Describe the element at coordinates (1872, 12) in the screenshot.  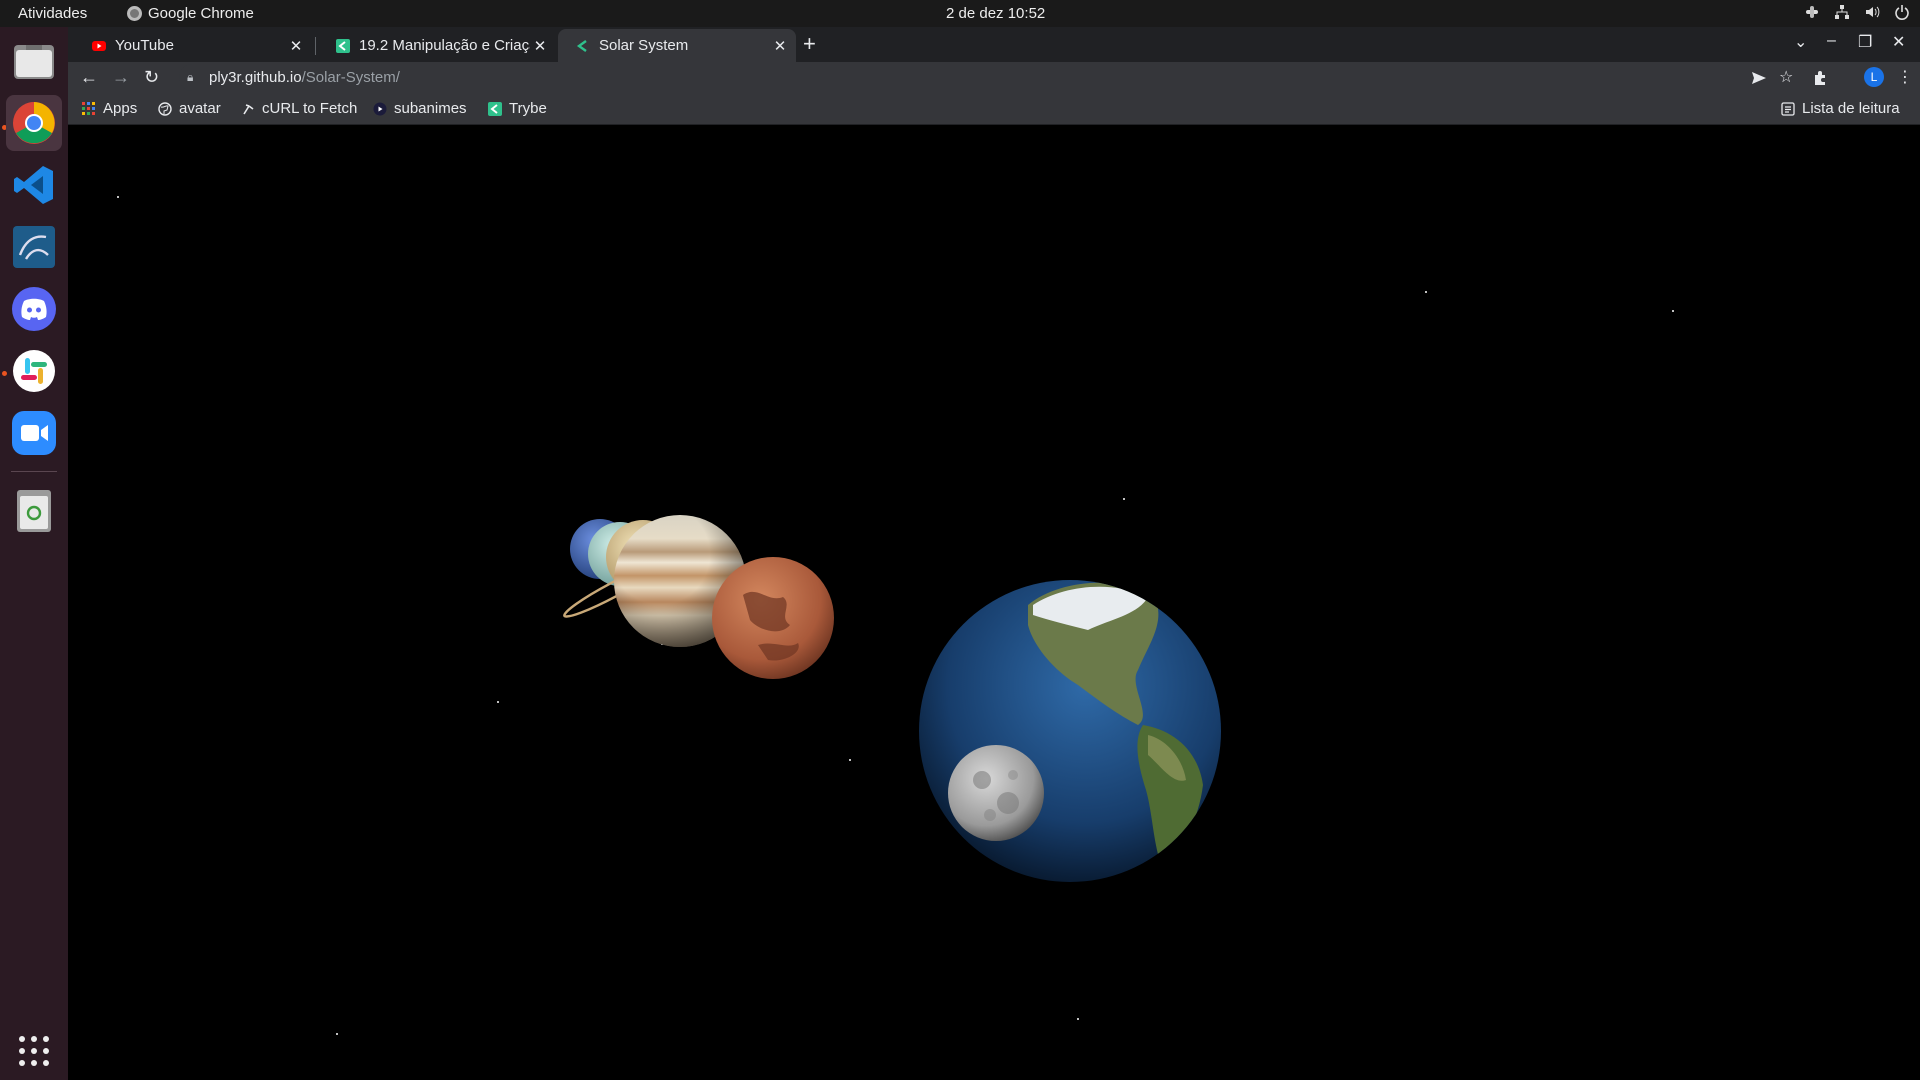
I see `volume-icon` at that location.